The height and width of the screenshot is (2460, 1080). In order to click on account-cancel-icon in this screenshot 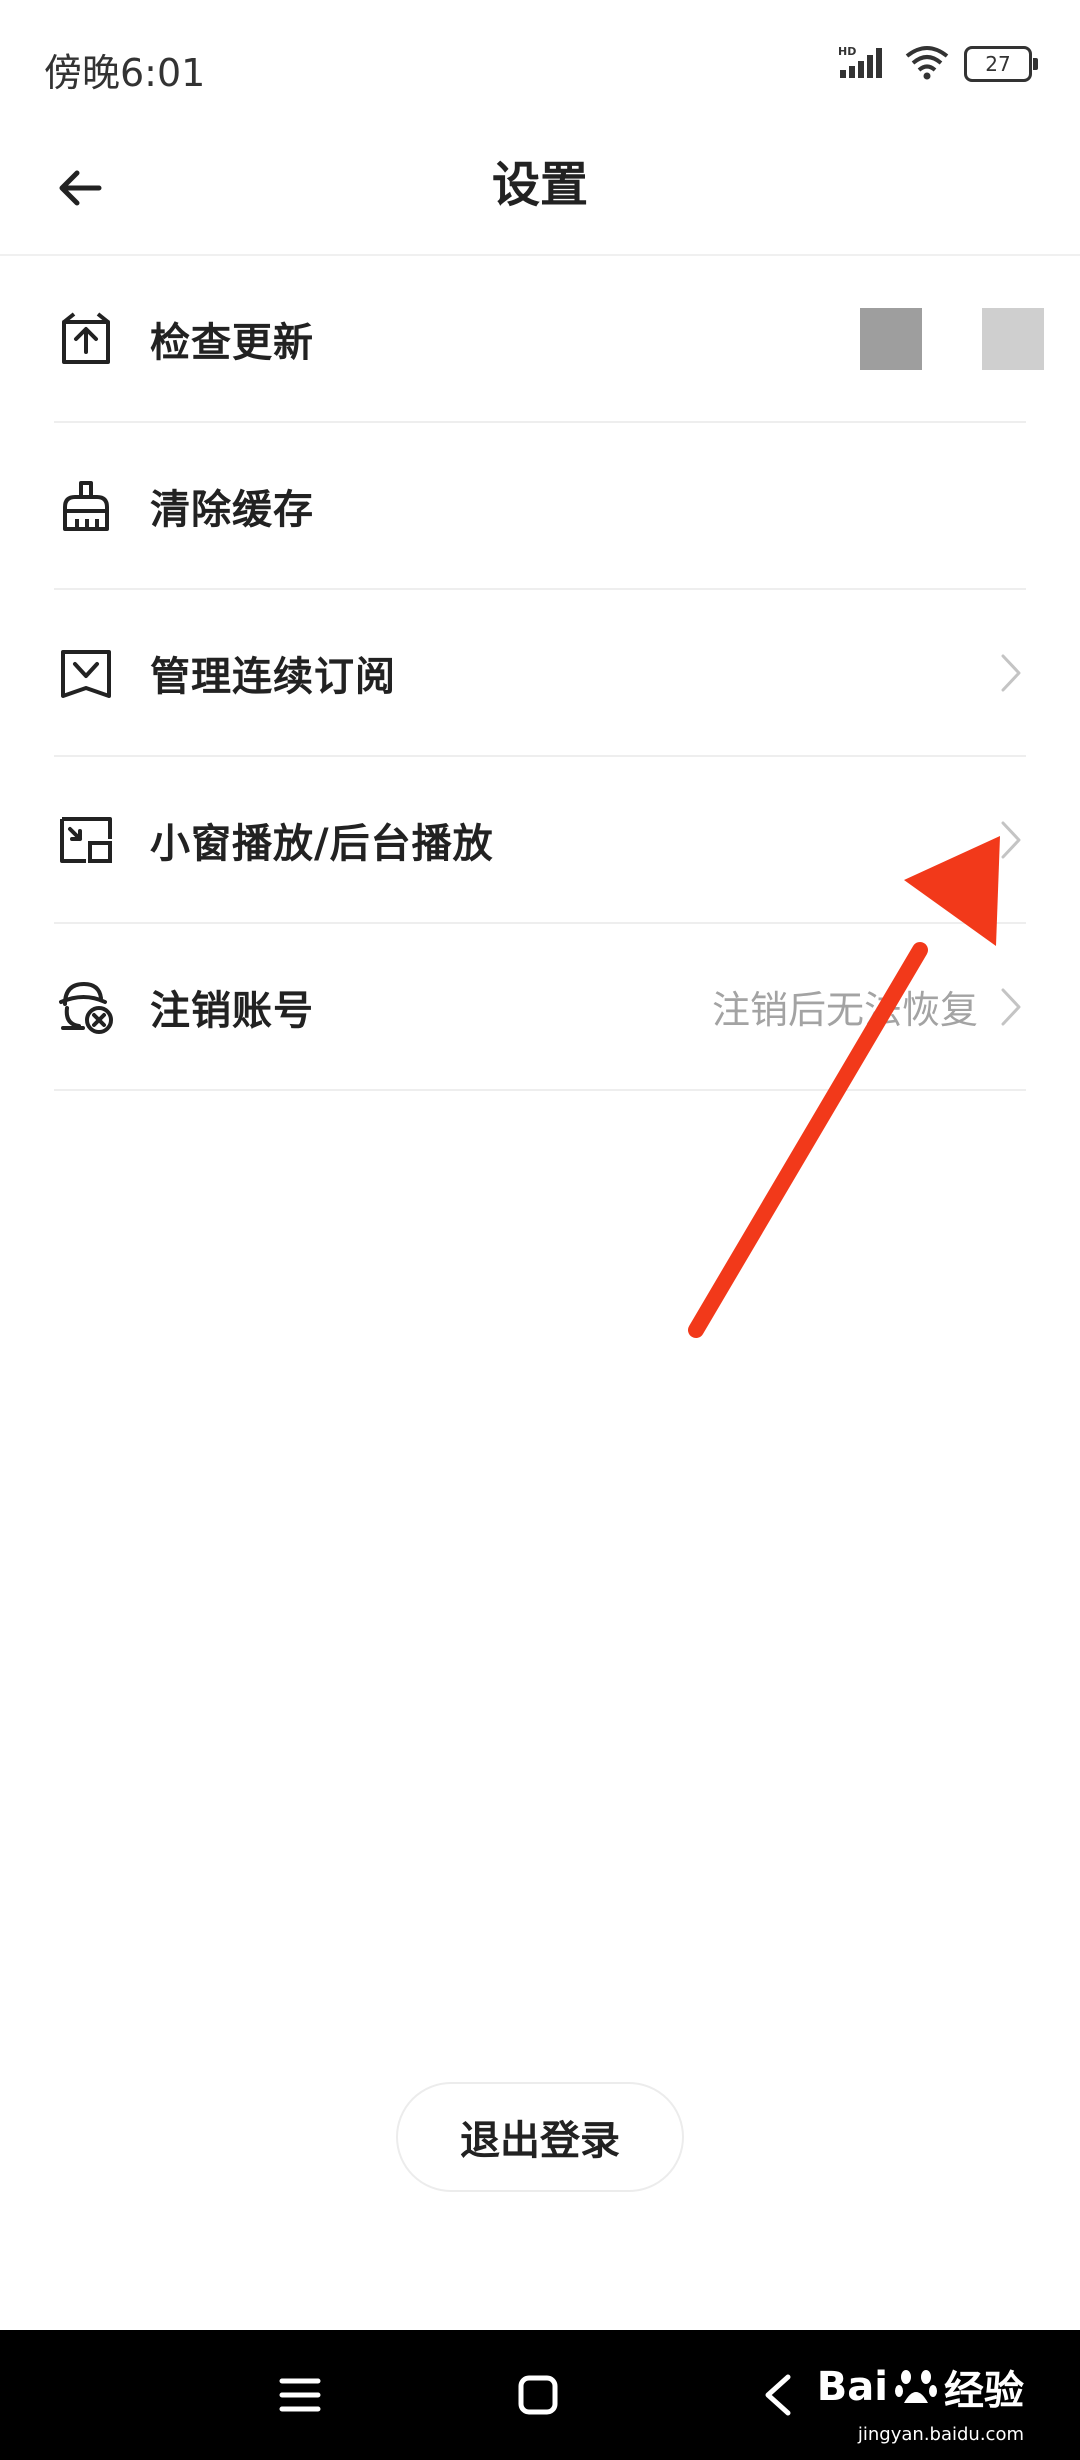, I will do `click(86, 1007)`.